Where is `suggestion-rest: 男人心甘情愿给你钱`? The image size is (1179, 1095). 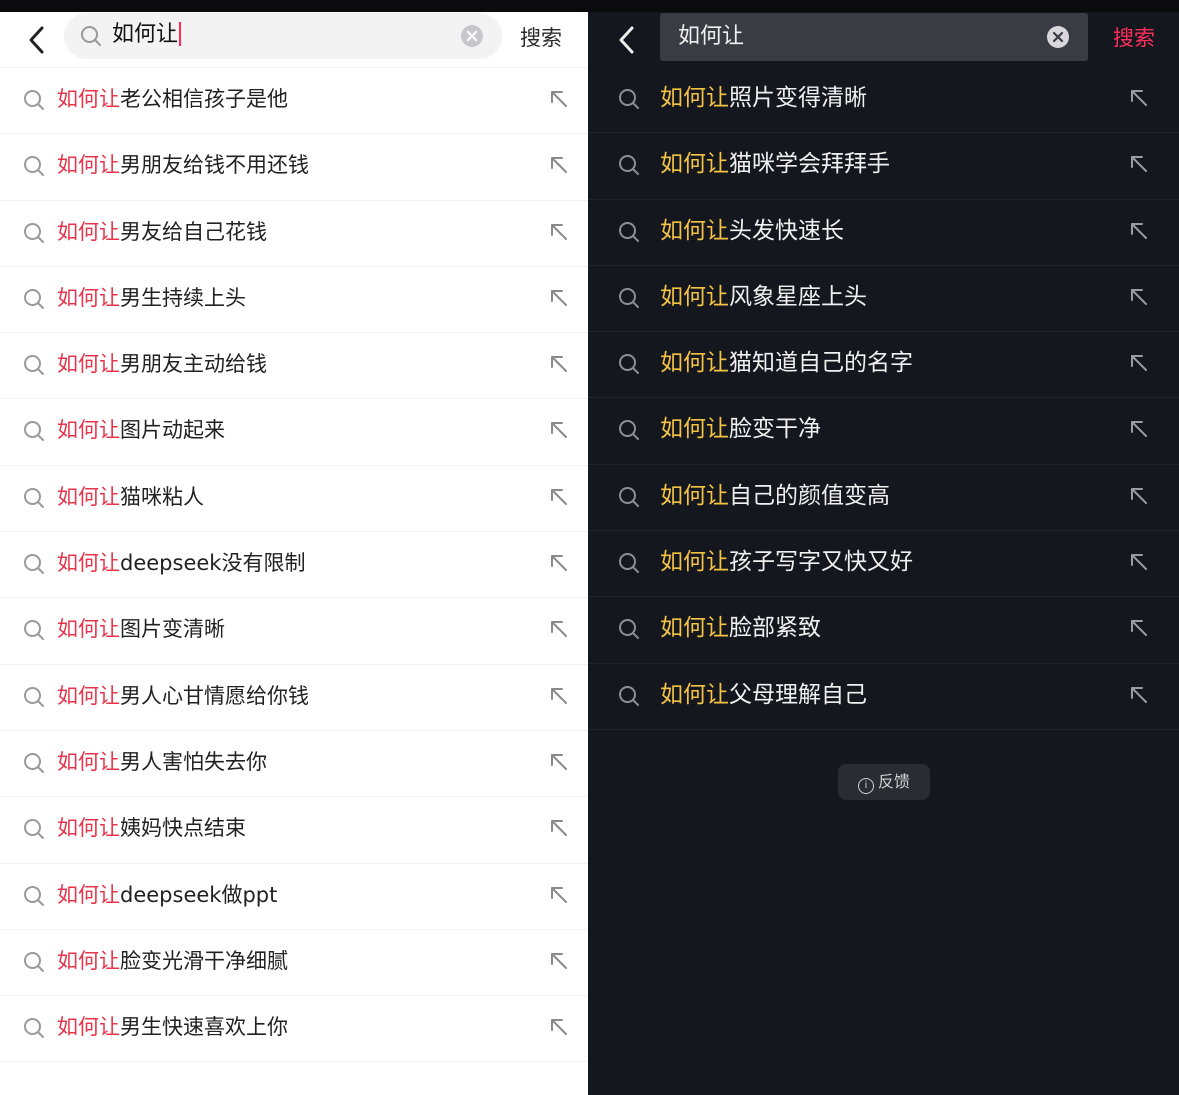
suggestion-rest: 男人心甘情愿给你钱 is located at coordinates (214, 695).